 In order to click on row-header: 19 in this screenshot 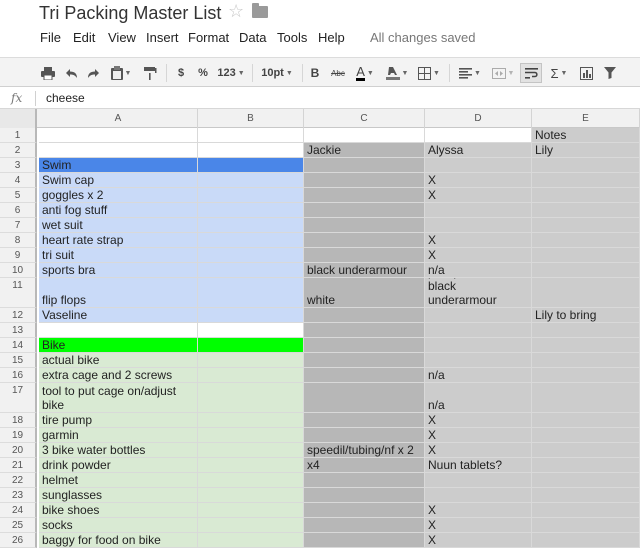, I will do `click(18, 435)`.